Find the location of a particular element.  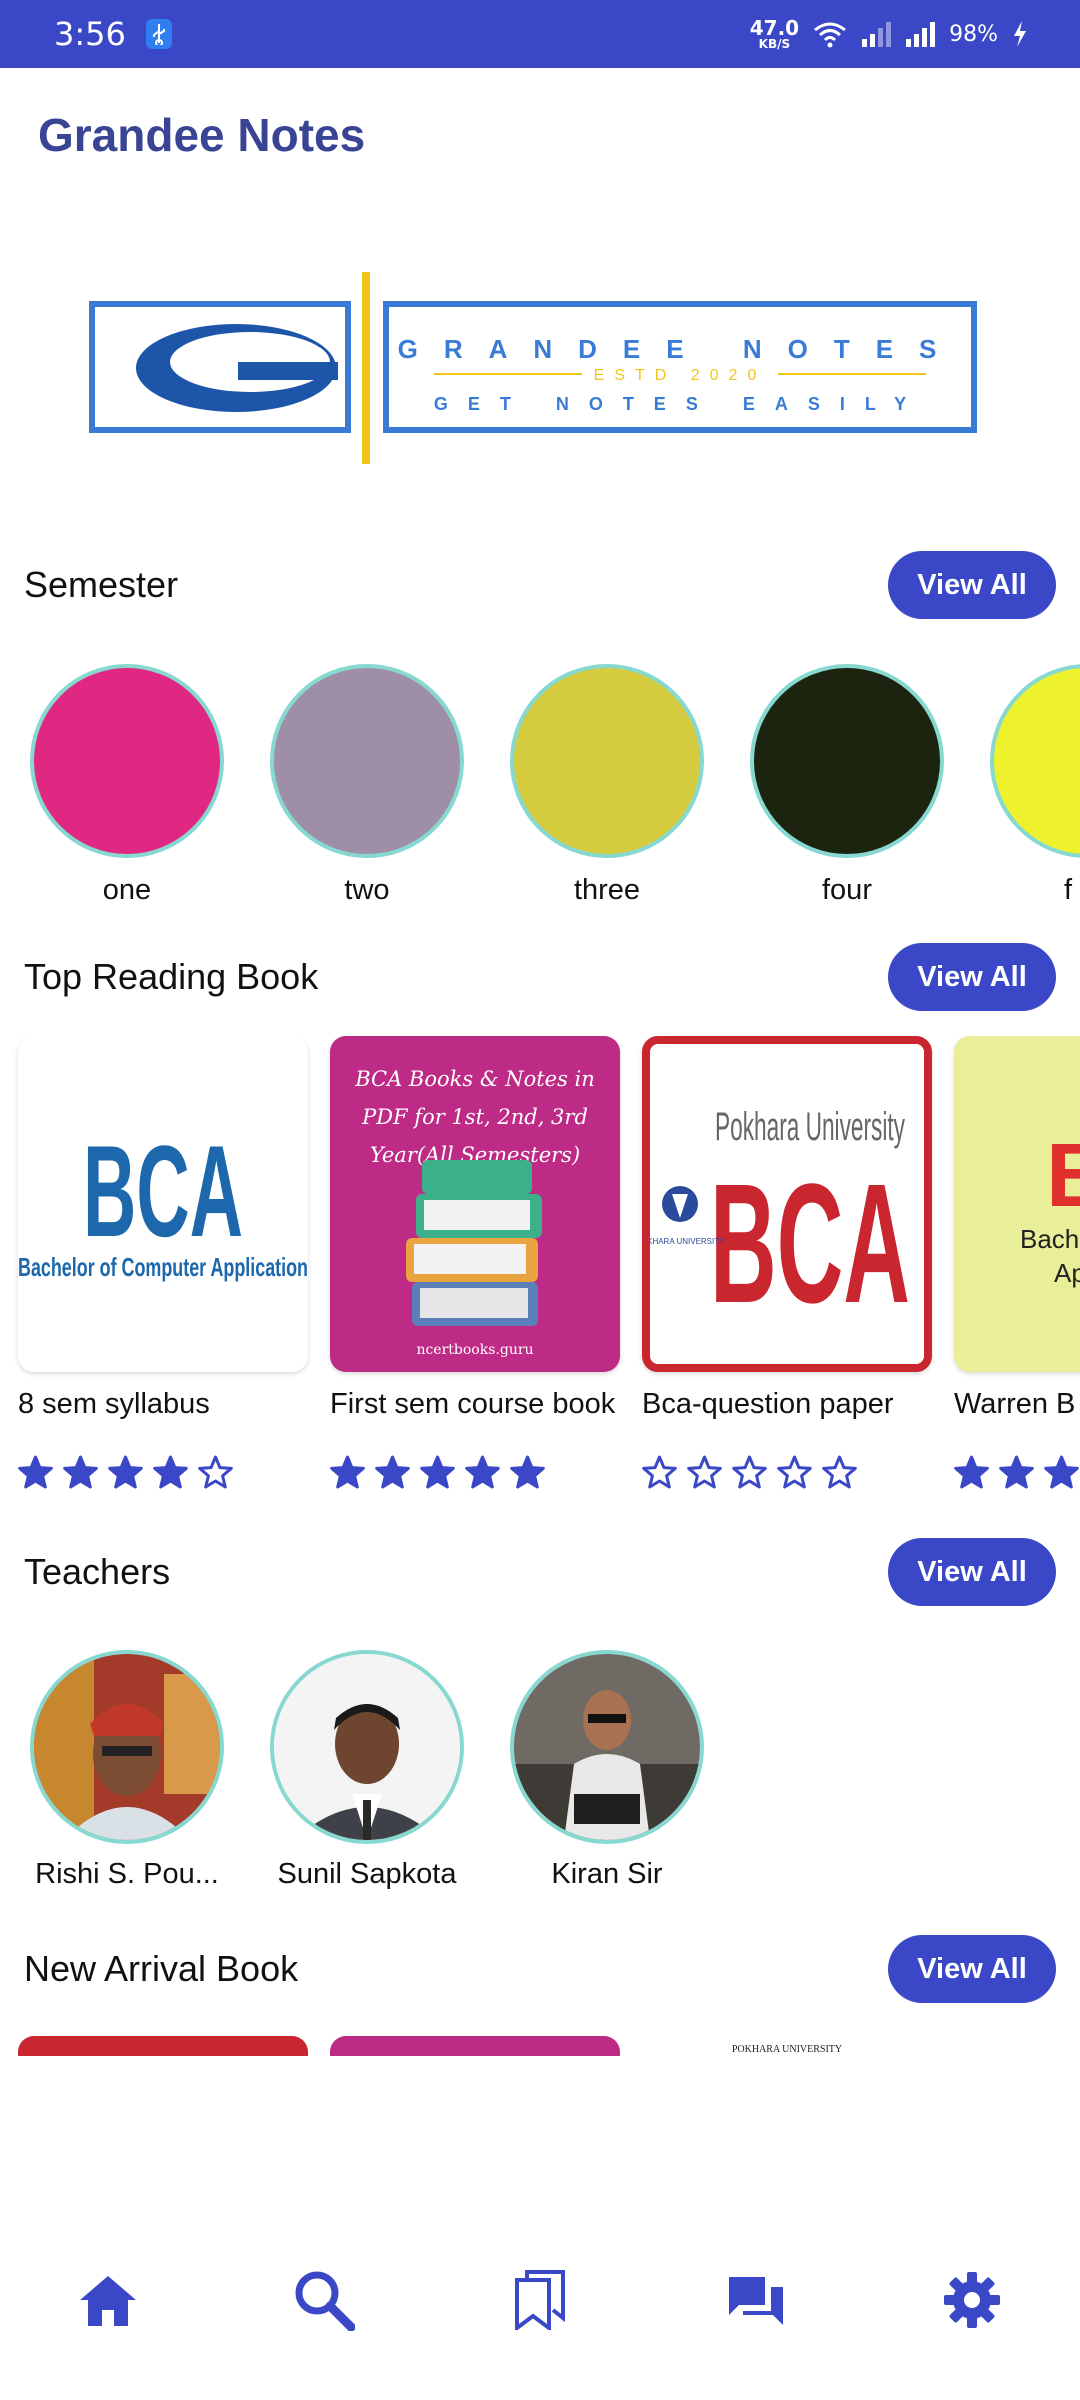

teacher-item: Sunil Sapkota is located at coordinates (367, 1770).